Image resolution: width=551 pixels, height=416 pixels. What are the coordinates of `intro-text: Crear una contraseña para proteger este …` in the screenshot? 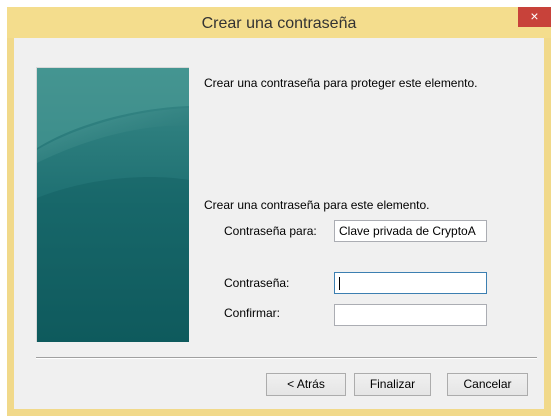 It's located at (341, 83).